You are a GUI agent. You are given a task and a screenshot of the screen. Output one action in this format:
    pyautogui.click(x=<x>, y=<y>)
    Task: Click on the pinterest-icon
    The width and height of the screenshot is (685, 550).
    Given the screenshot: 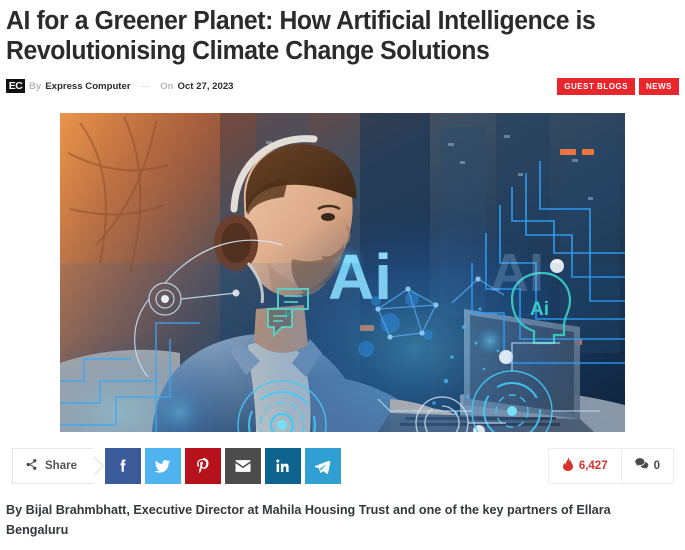 What is the action you would take?
    pyautogui.click(x=203, y=466)
    